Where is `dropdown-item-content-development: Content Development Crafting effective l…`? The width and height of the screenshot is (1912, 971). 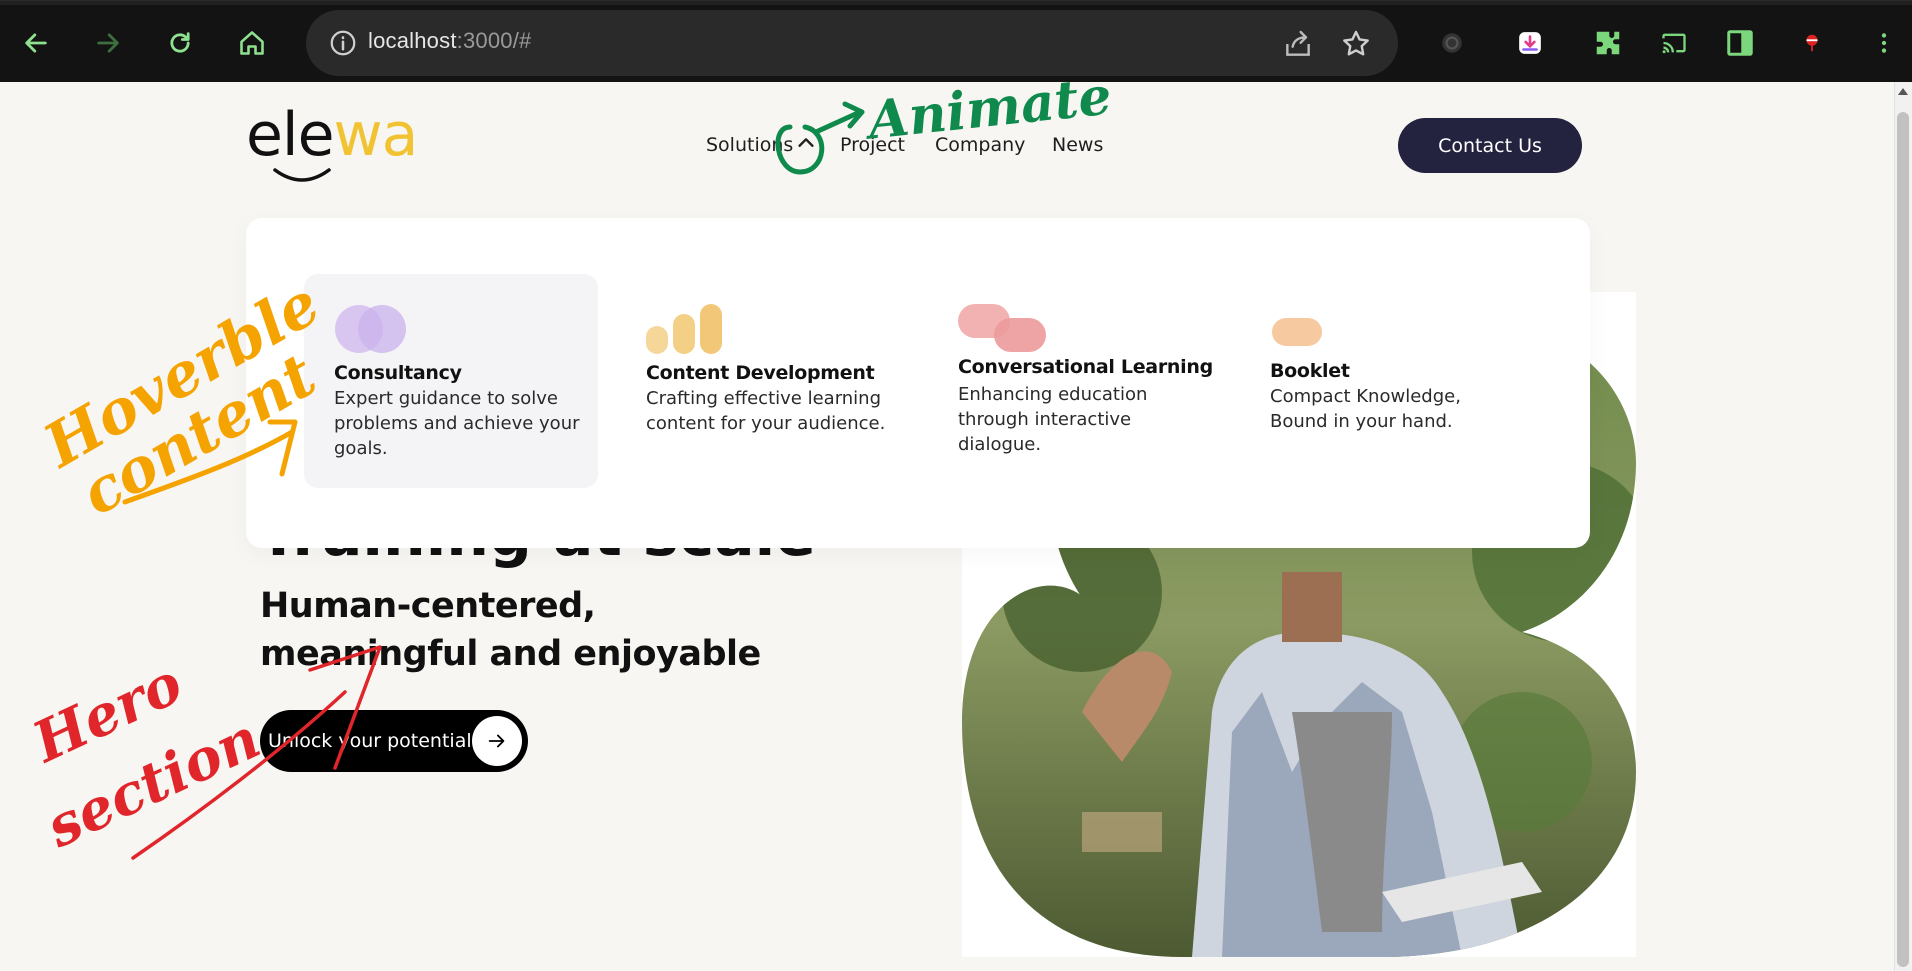
dropdown-item-content-development: Content Development Crafting effective l… is located at coordinates (763, 381).